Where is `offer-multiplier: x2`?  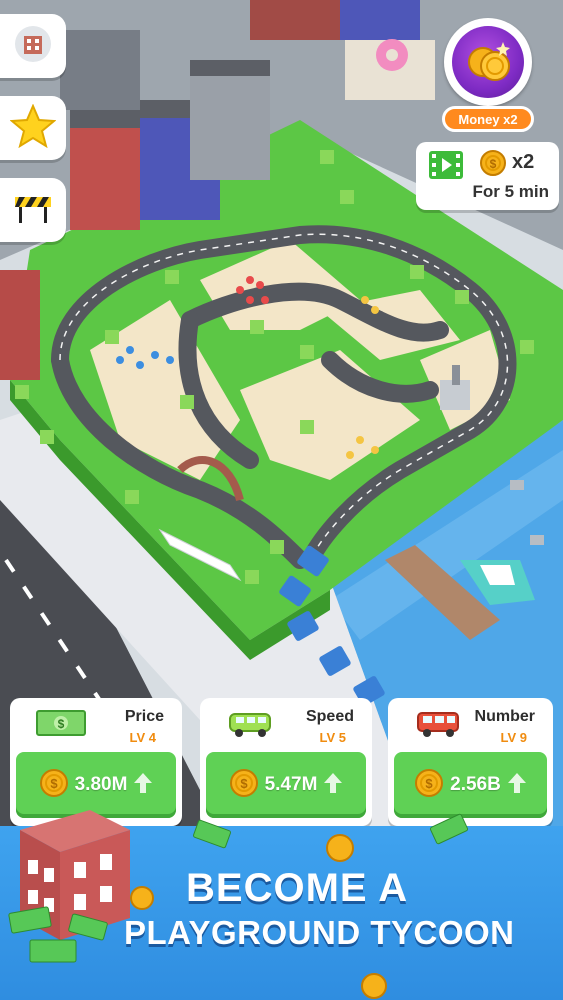 offer-multiplier: x2 is located at coordinates (523, 162).